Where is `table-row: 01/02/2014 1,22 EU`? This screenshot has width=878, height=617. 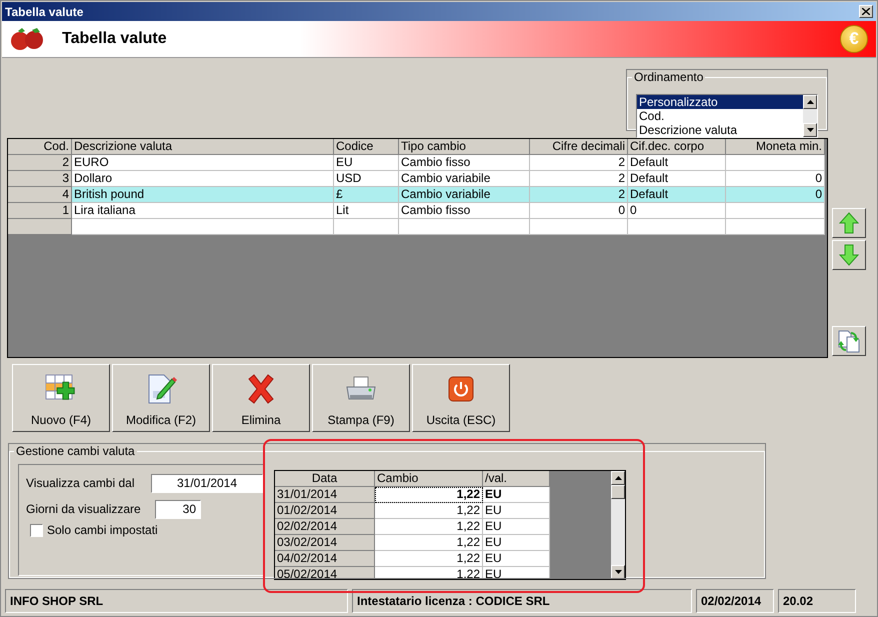 table-row: 01/02/2014 1,22 EU is located at coordinates (412, 511).